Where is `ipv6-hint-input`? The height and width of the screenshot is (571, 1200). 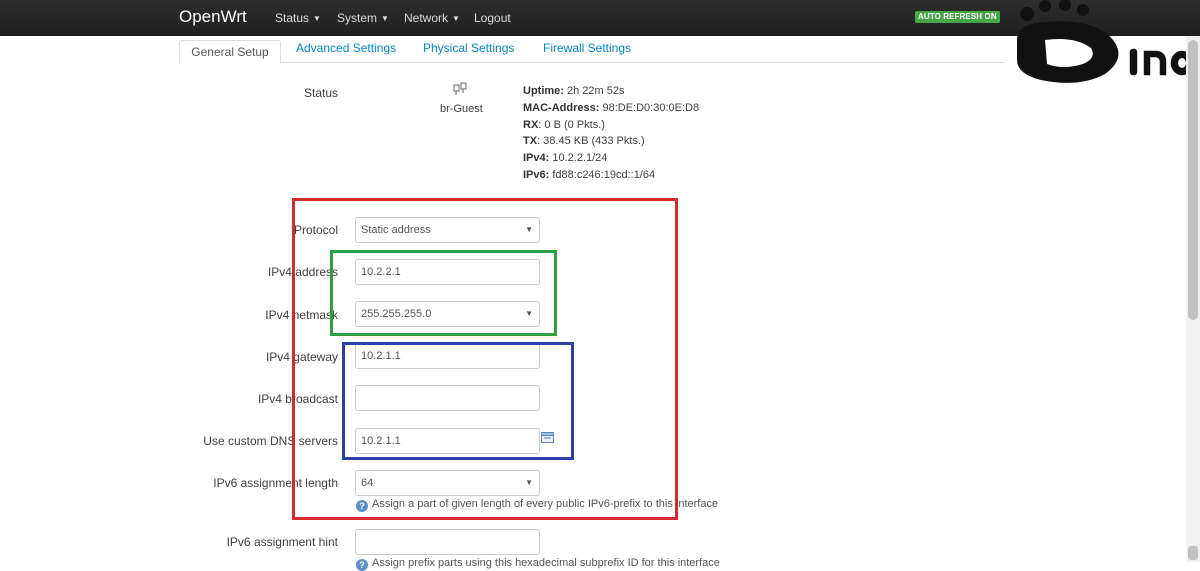
ipv6-hint-input is located at coordinates (447, 542).